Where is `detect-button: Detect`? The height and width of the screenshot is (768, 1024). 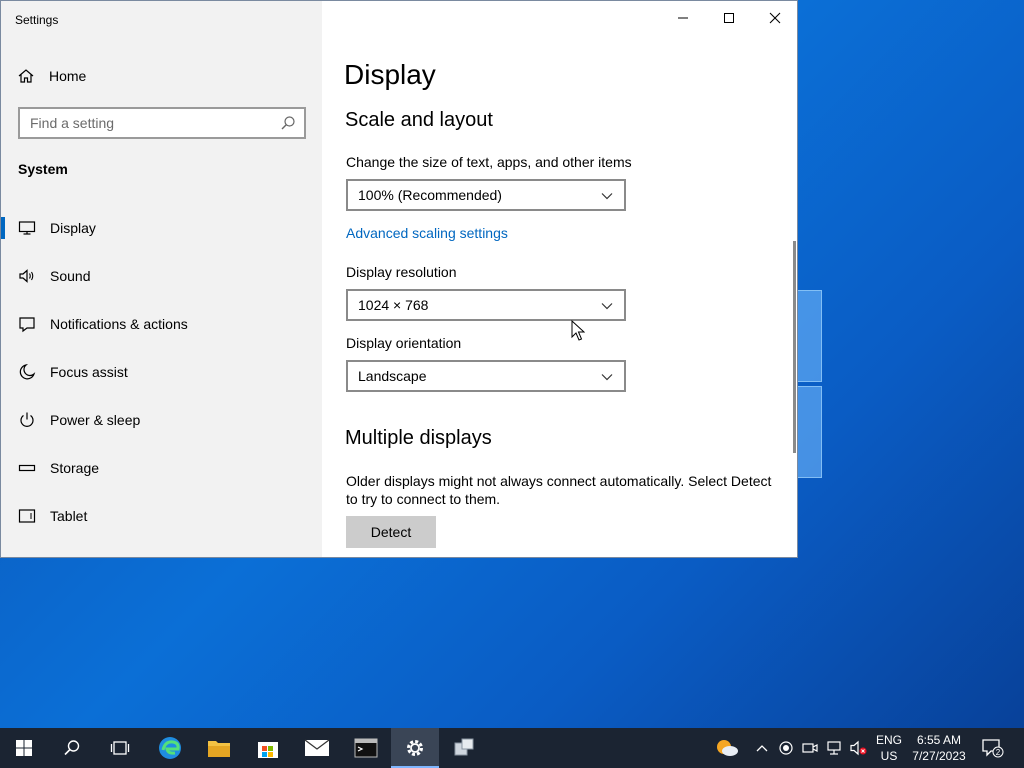 detect-button: Detect is located at coordinates (391, 532).